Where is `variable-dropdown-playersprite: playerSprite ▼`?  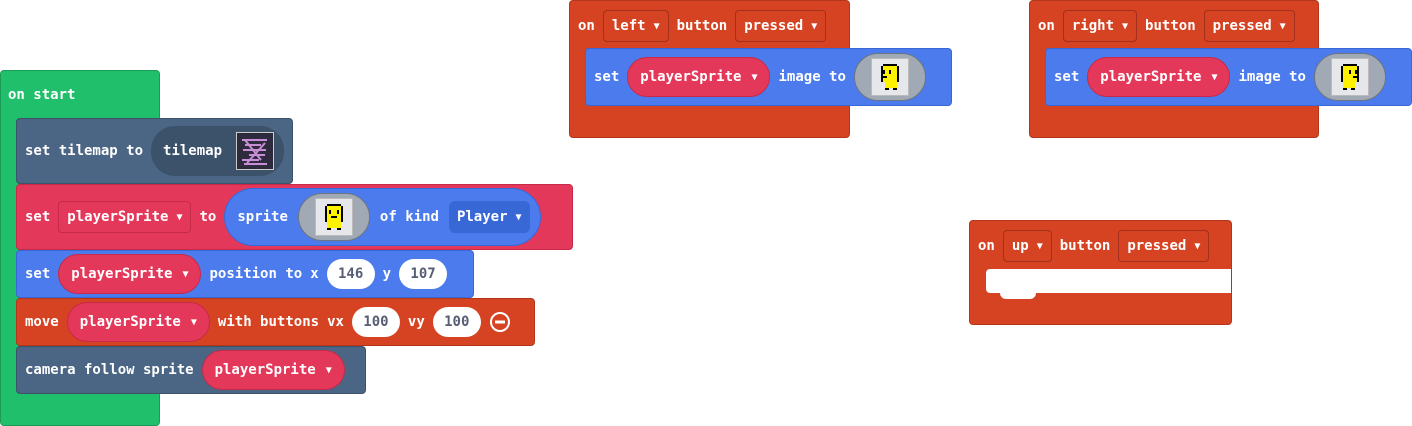
variable-dropdown-playersprite: playerSprite ▼ is located at coordinates (125, 217).